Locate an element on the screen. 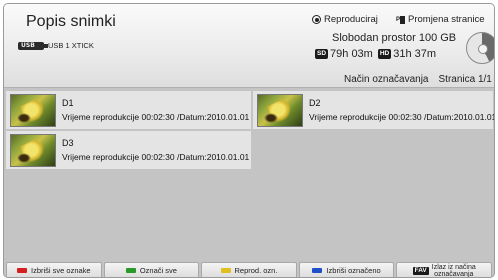 The height and width of the screenshot is (280, 498). exit-label: Izlaz iz načina označavanja is located at coordinates (453, 270).